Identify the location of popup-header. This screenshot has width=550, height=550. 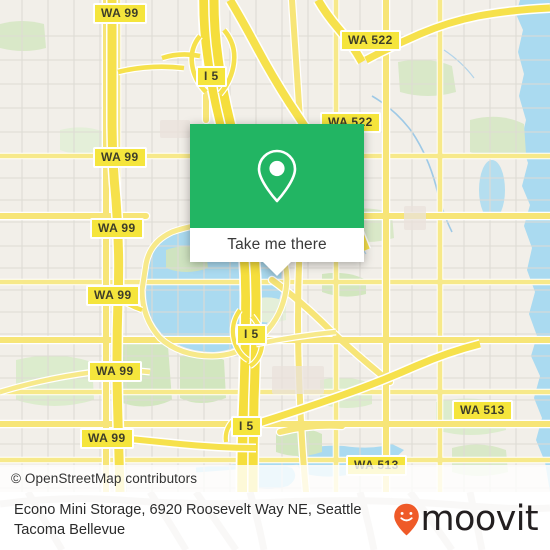
(277, 176).